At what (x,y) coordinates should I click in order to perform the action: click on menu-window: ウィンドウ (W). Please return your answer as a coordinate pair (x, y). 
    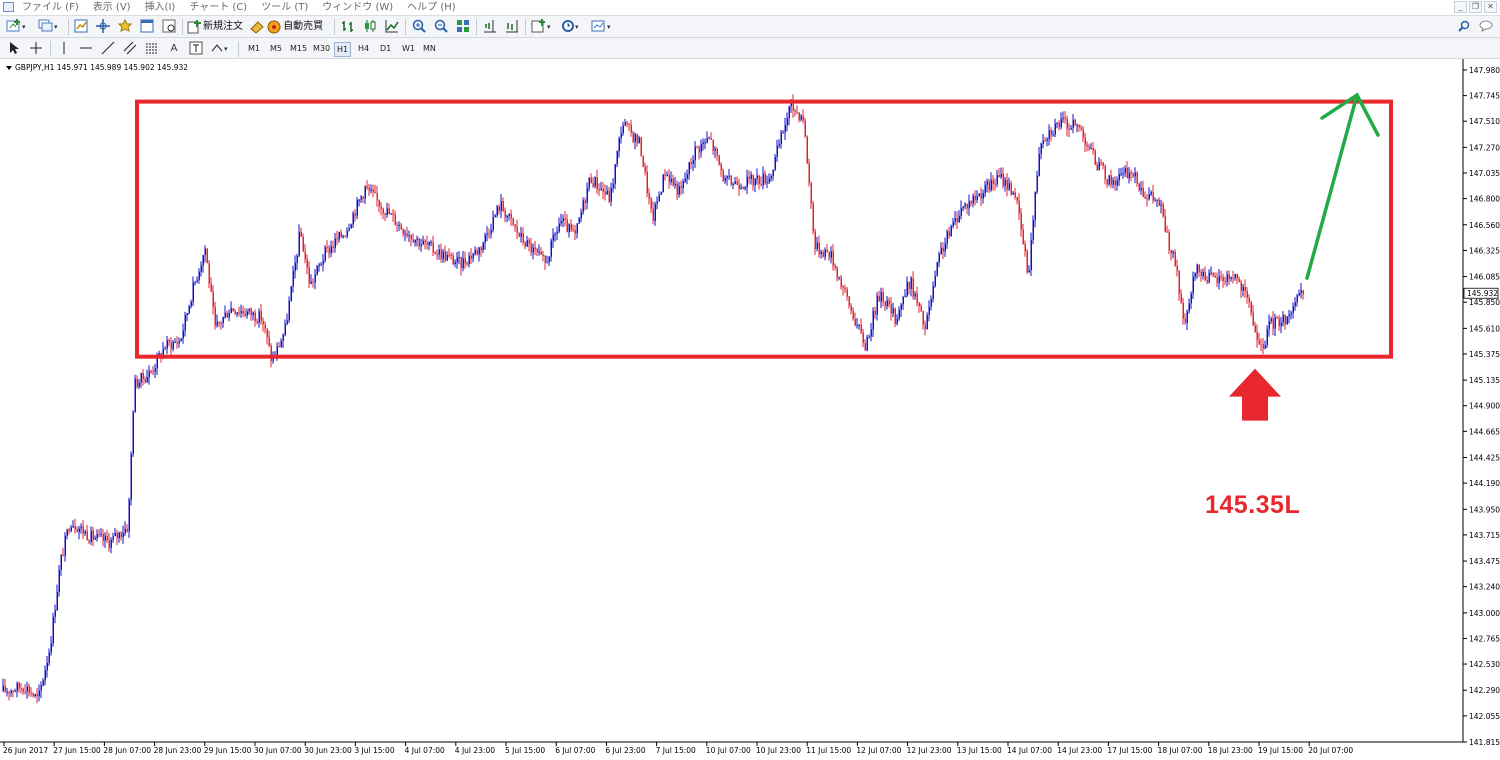
    Looking at the image, I should click on (357, 7).